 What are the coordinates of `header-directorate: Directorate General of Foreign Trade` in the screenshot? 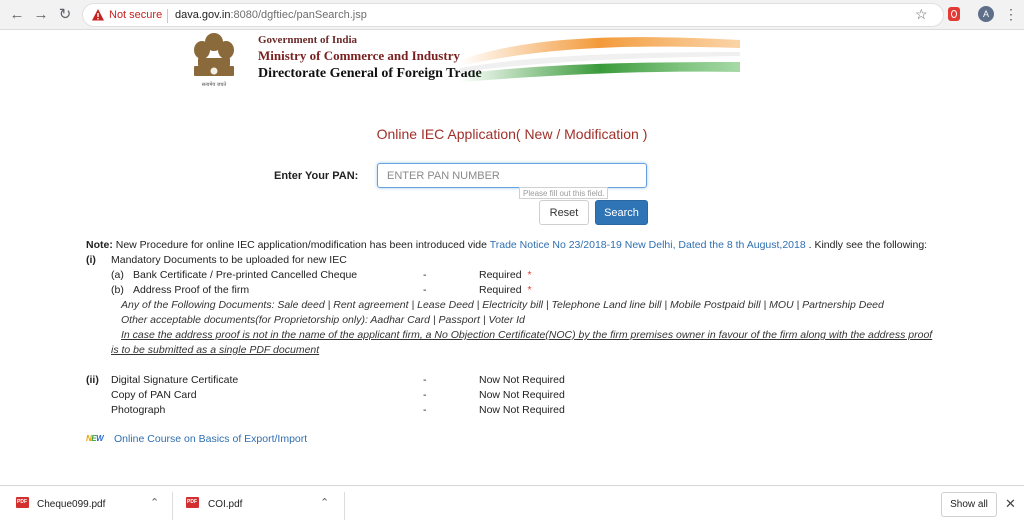 It's located at (370, 73).